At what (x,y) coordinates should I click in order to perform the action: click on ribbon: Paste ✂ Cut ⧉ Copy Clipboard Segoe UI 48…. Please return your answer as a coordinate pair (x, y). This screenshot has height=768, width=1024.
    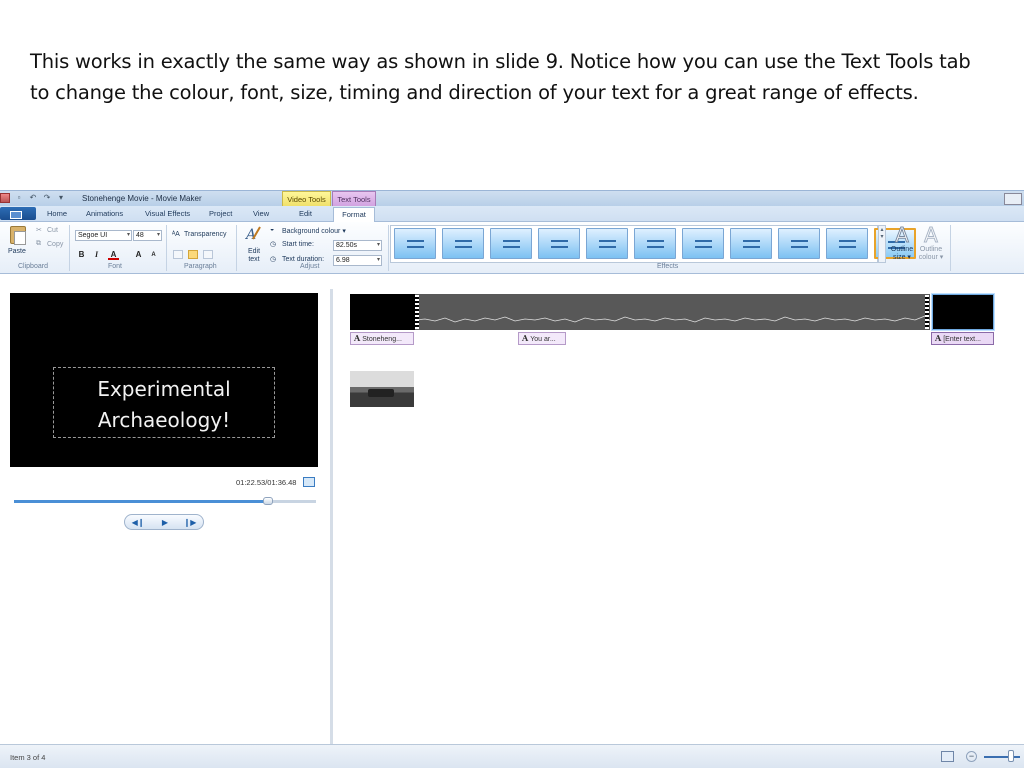
    Looking at the image, I should click on (512, 248).